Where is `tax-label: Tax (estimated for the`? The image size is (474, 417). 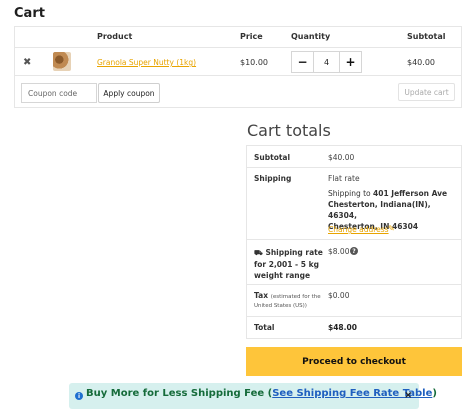 tax-label: Tax (estimated for the is located at coordinates (287, 295).